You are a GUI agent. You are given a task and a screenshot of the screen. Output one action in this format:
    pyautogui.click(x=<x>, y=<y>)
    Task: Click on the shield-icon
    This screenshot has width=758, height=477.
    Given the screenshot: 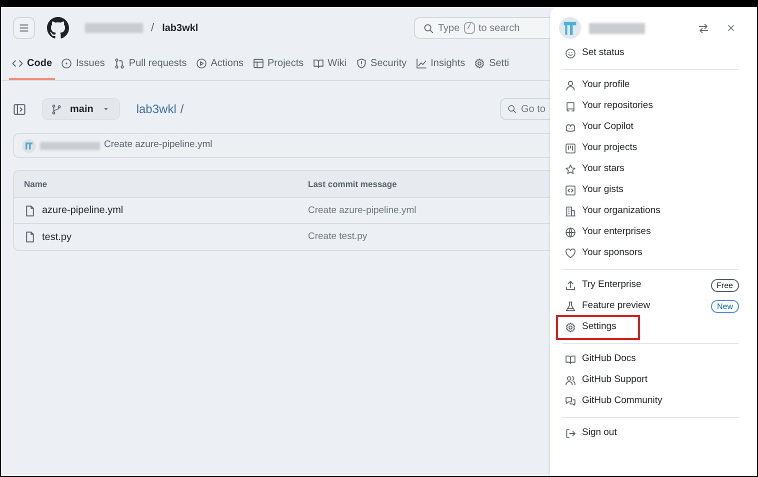 What is the action you would take?
    pyautogui.click(x=361, y=63)
    